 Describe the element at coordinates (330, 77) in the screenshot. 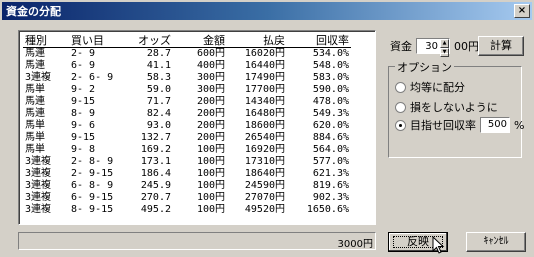

I see `cell-return-rate: 583.0%` at that location.